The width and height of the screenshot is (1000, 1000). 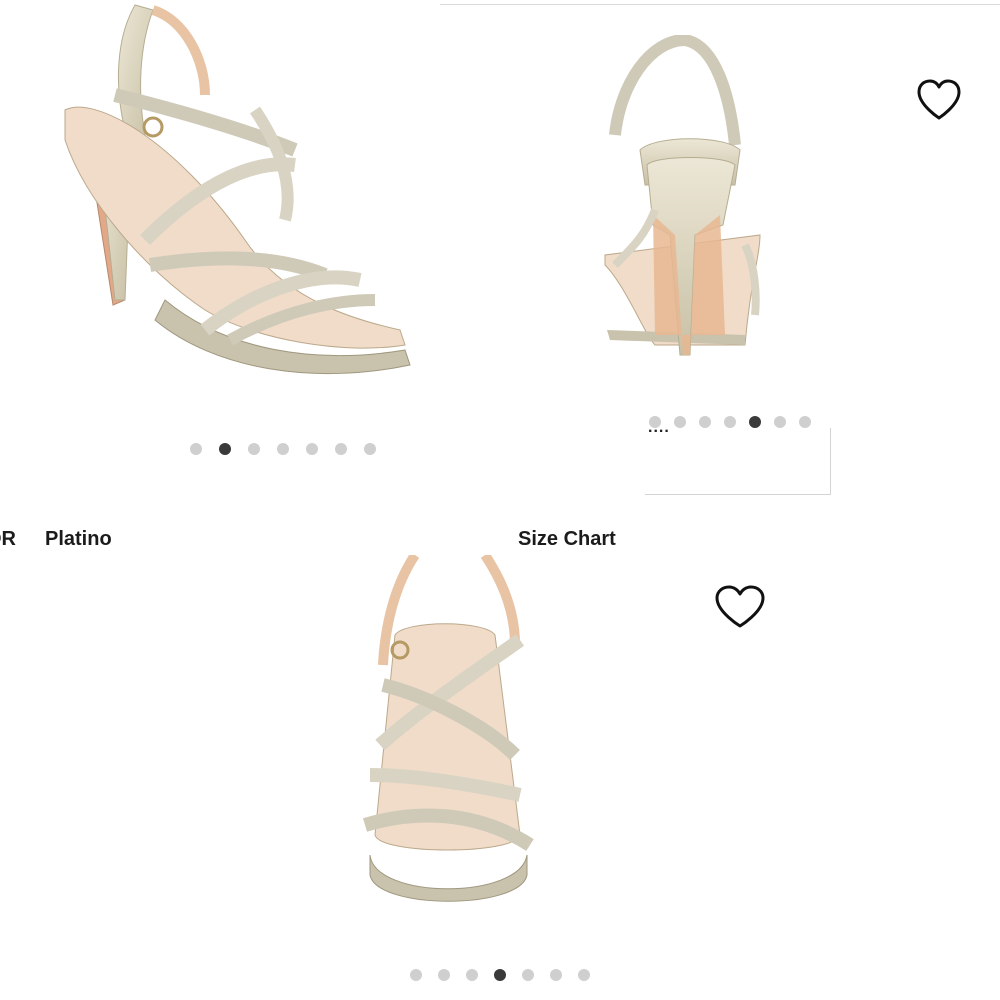 I want to click on color-label: OR, so click(x=8, y=539).